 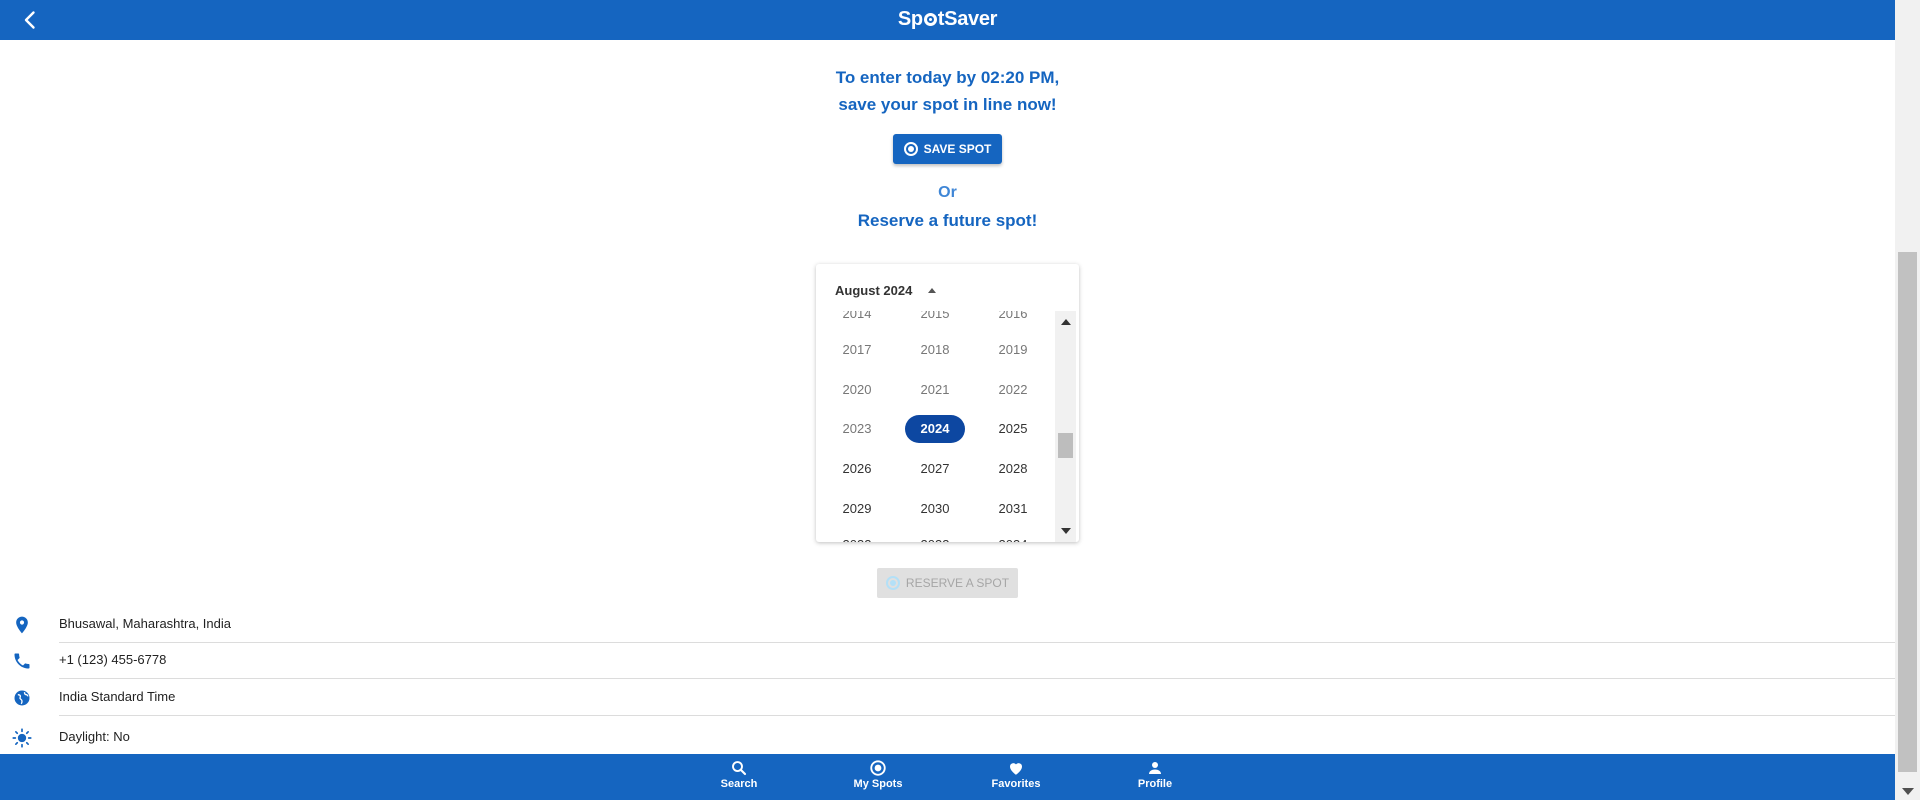 What do you see at coordinates (947, 660) in the screenshot?
I see `info-phone-row: +1 (123) 455-6778` at bounding box center [947, 660].